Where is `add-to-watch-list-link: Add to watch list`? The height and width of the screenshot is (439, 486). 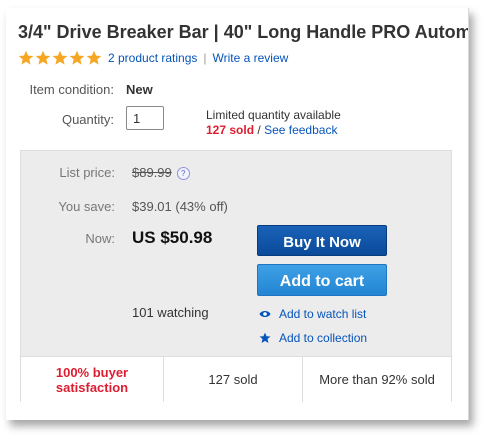
add-to-watch-list-link: Add to watch list is located at coordinates (322, 314).